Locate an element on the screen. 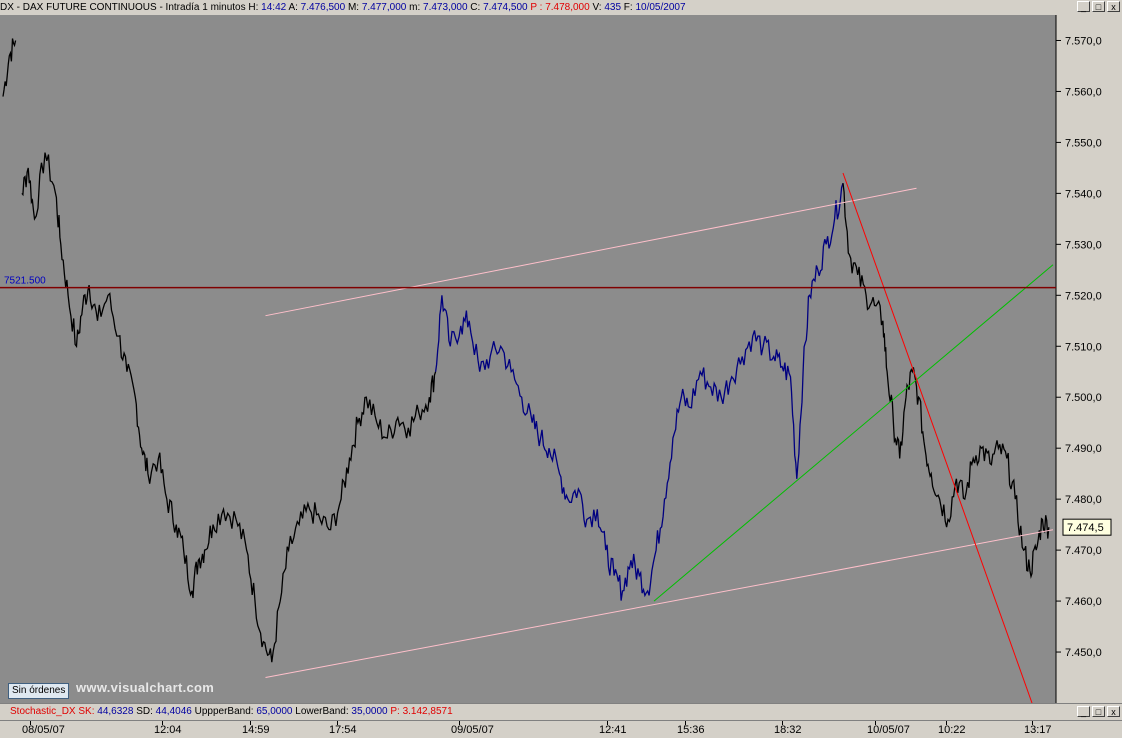 This screenshot has width=1122, height=738. m-value: 7.477,000 is located at coordinates (384, 7).